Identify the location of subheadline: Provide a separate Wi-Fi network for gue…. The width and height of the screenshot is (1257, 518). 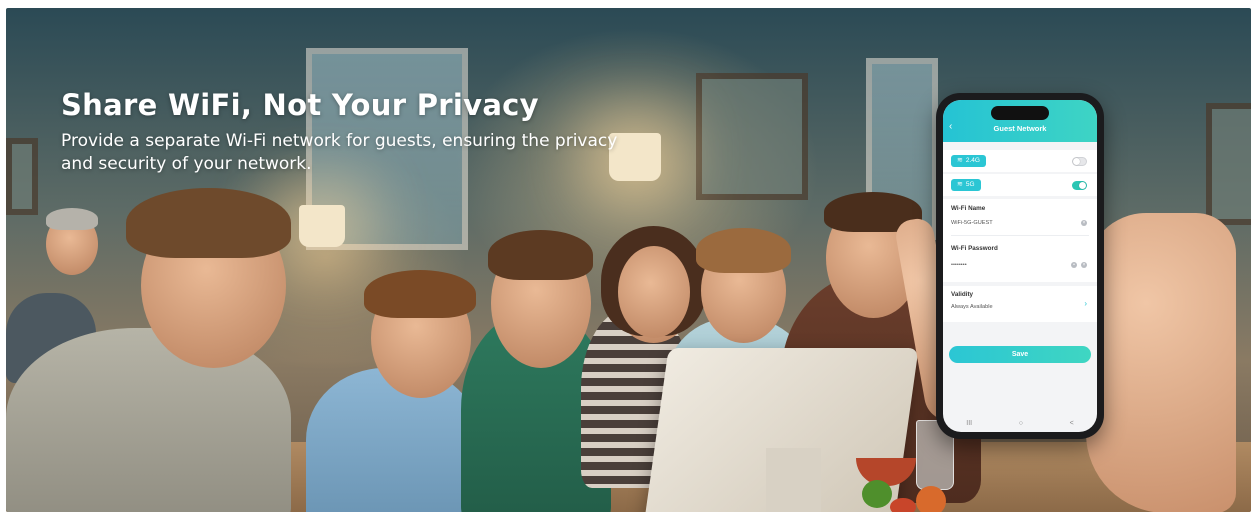
(339, 152).